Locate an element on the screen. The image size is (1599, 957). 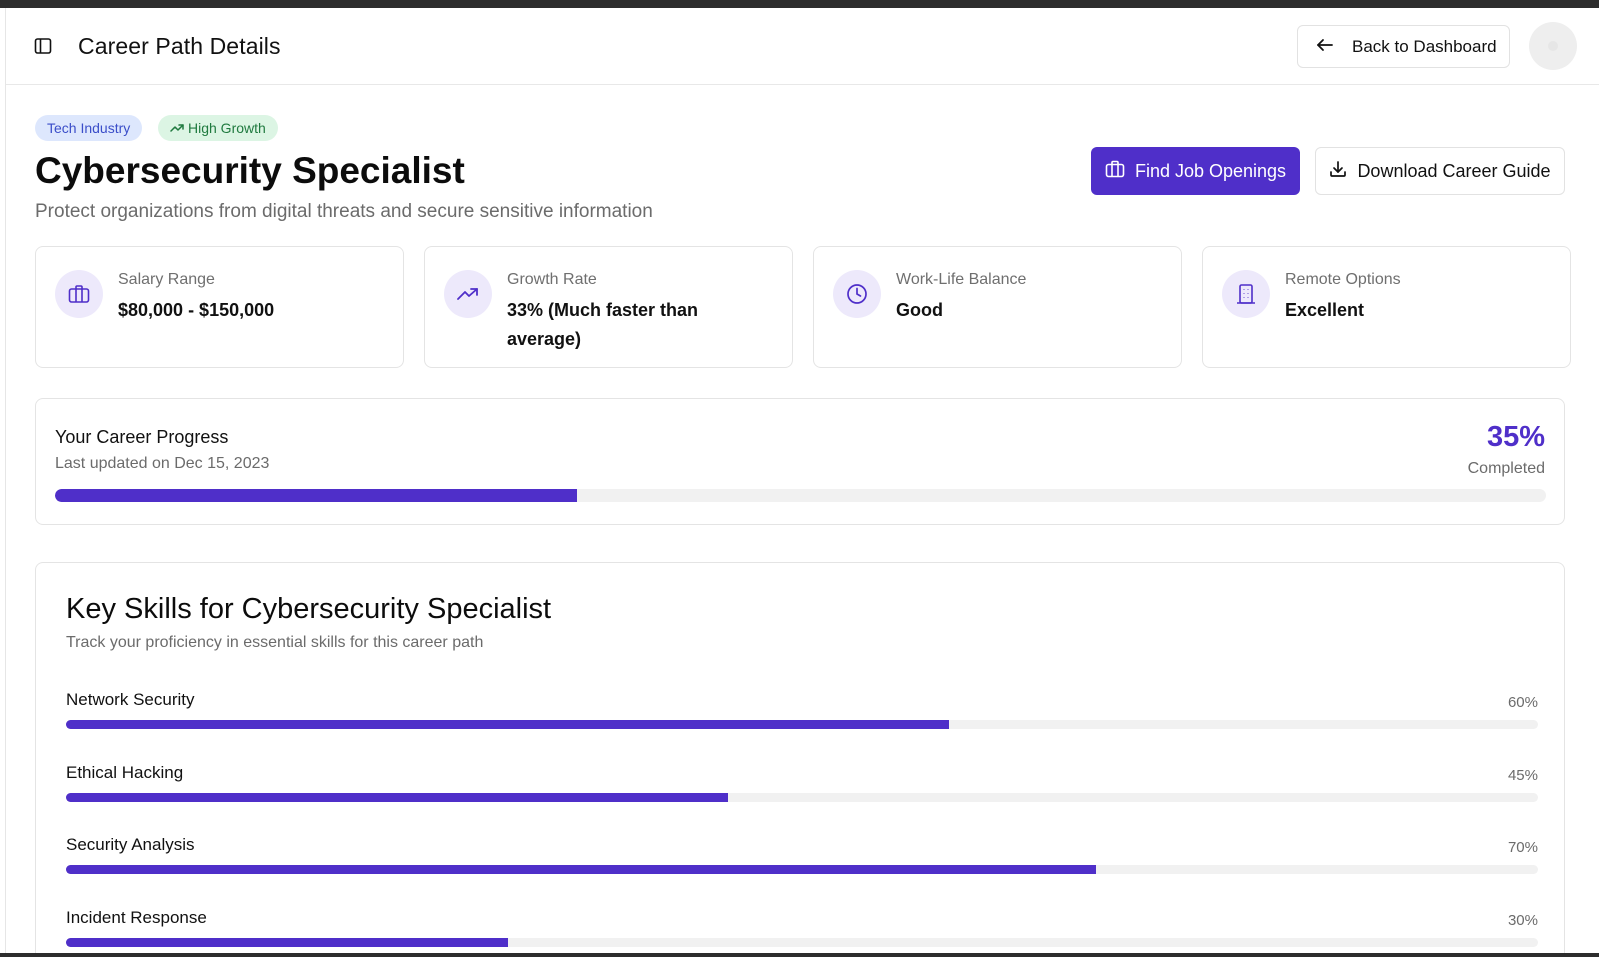
career-progress-updated: Last updated on Dec 15, 2023 is located at coordinates (162, 463).